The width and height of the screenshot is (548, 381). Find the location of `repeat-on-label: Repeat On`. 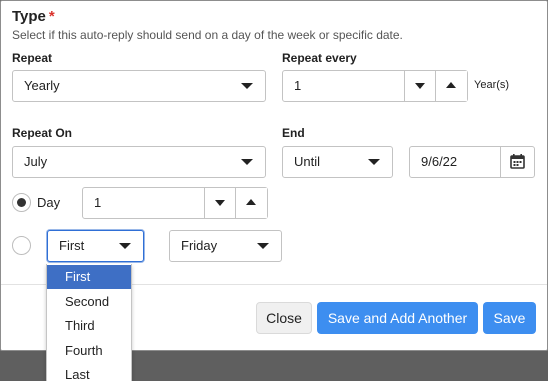

repeat-on-label: Repeat On is located at coordinates (42, 133).